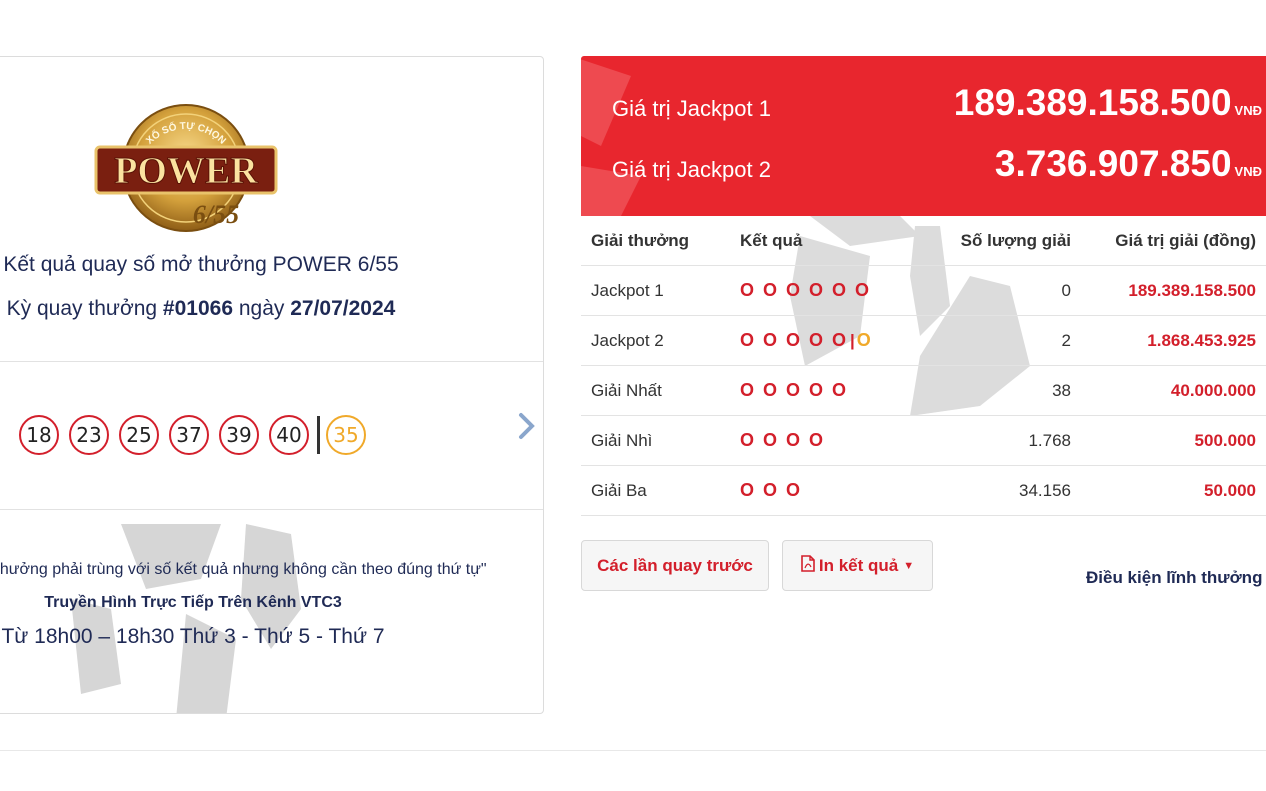  Describe the element at coordinates (197, 308) in the screenshot. I see `draw-number: #01066` at that location.